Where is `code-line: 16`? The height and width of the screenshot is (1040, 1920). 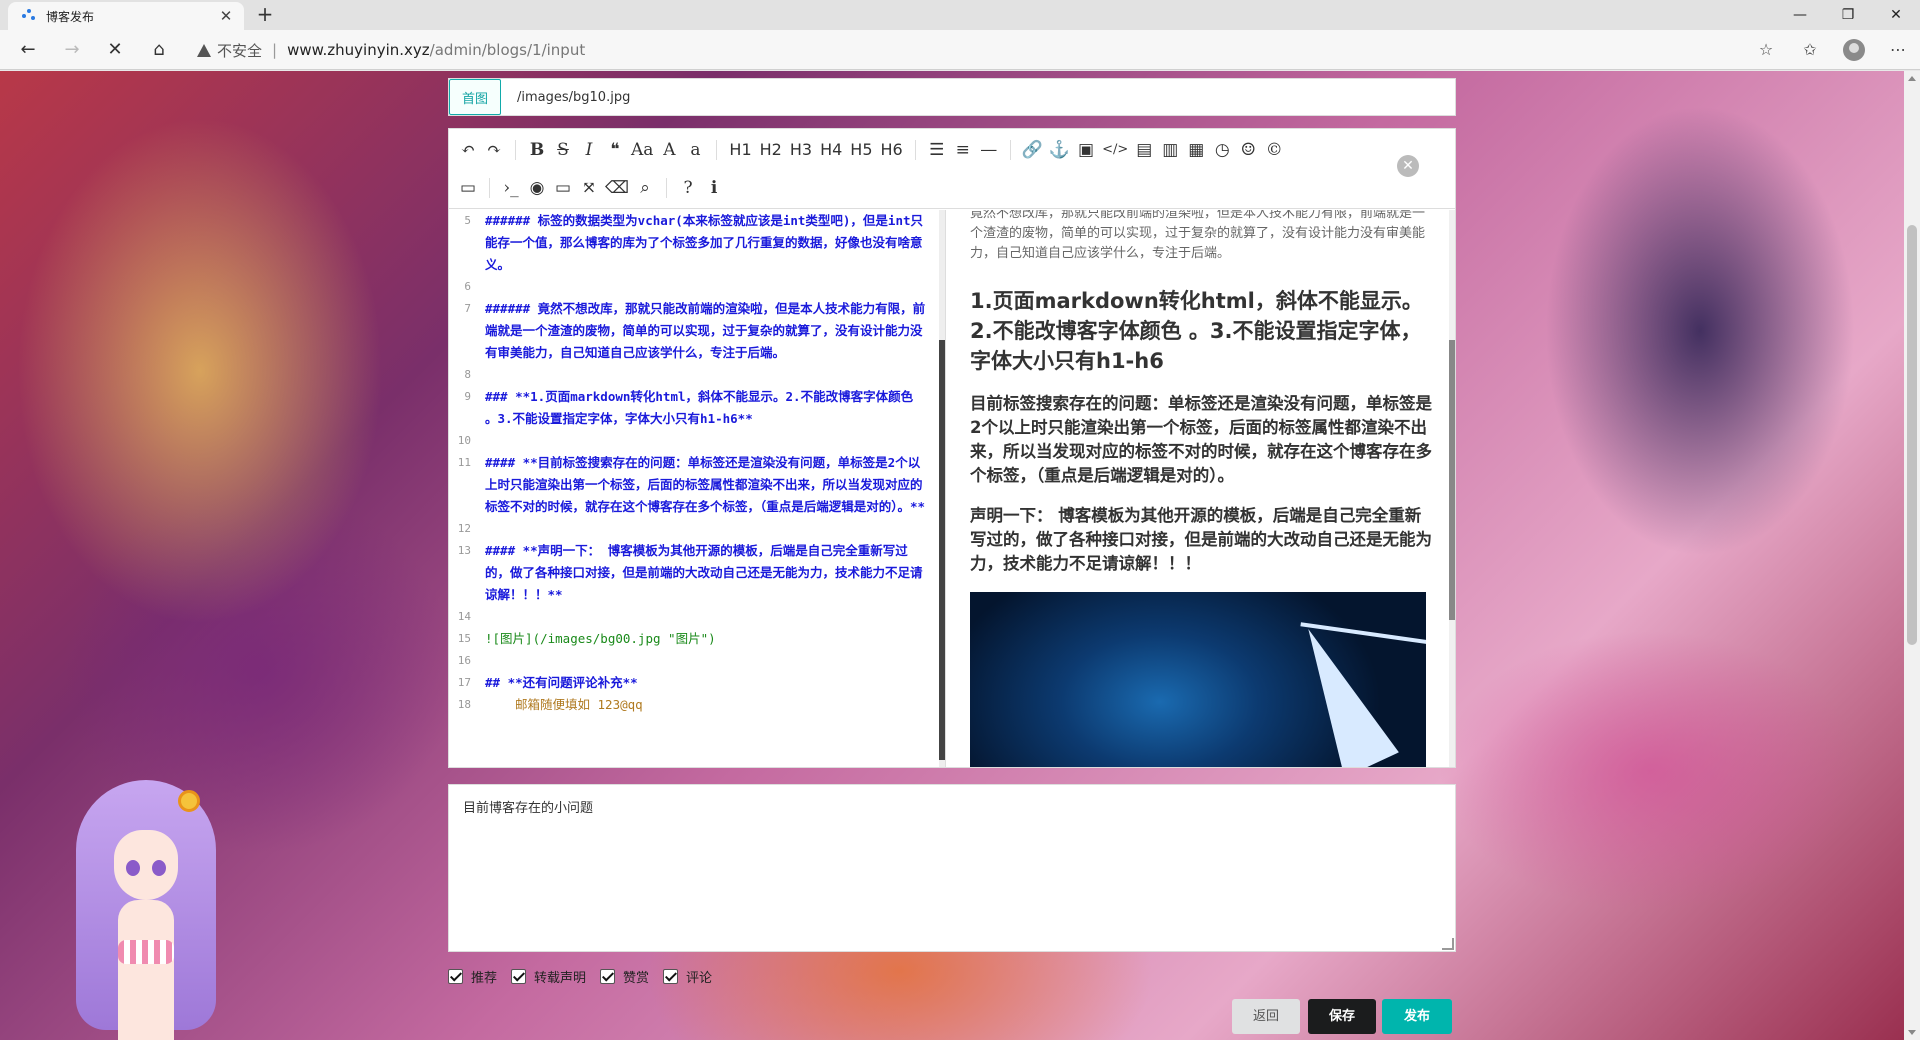
code-line: 16 is located at coordinates (697, 661).